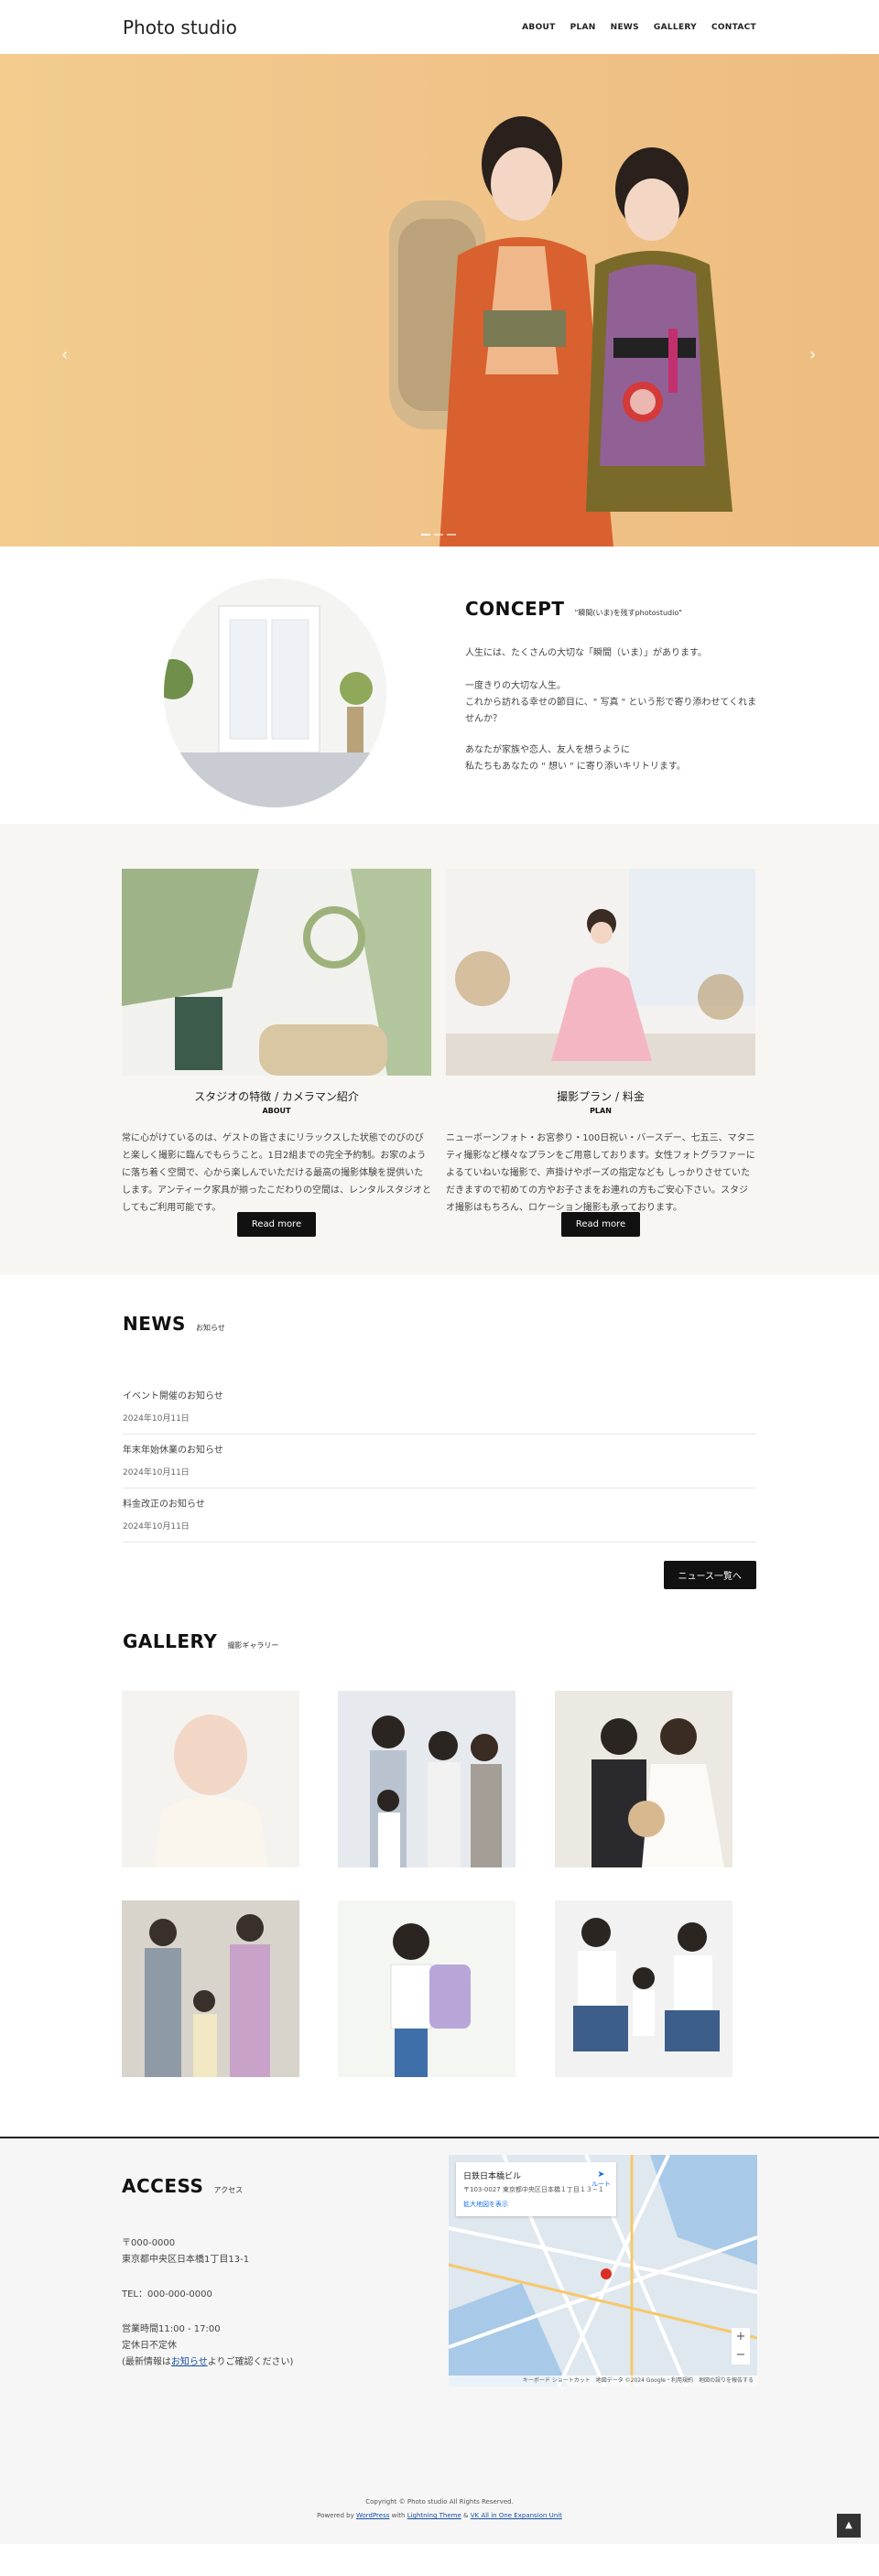  I want to click on directions-icon: ➤, so click(601, 2175).